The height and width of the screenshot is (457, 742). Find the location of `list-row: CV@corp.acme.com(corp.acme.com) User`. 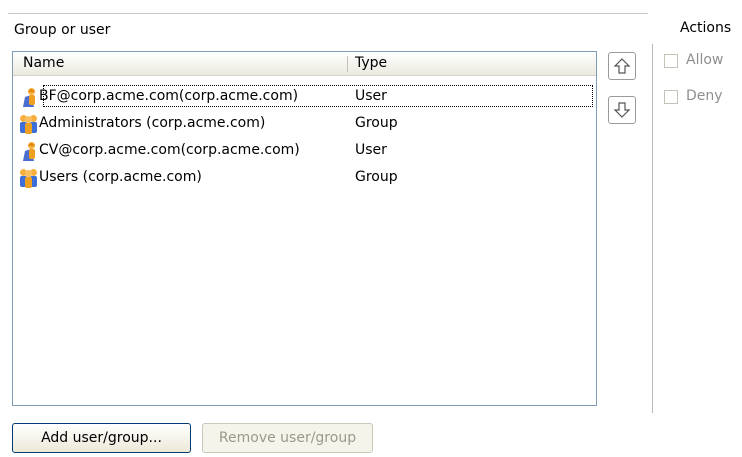

list-row: CV@corp.acme.com(corp.acme.com) User is located at coordinates (304, 151).